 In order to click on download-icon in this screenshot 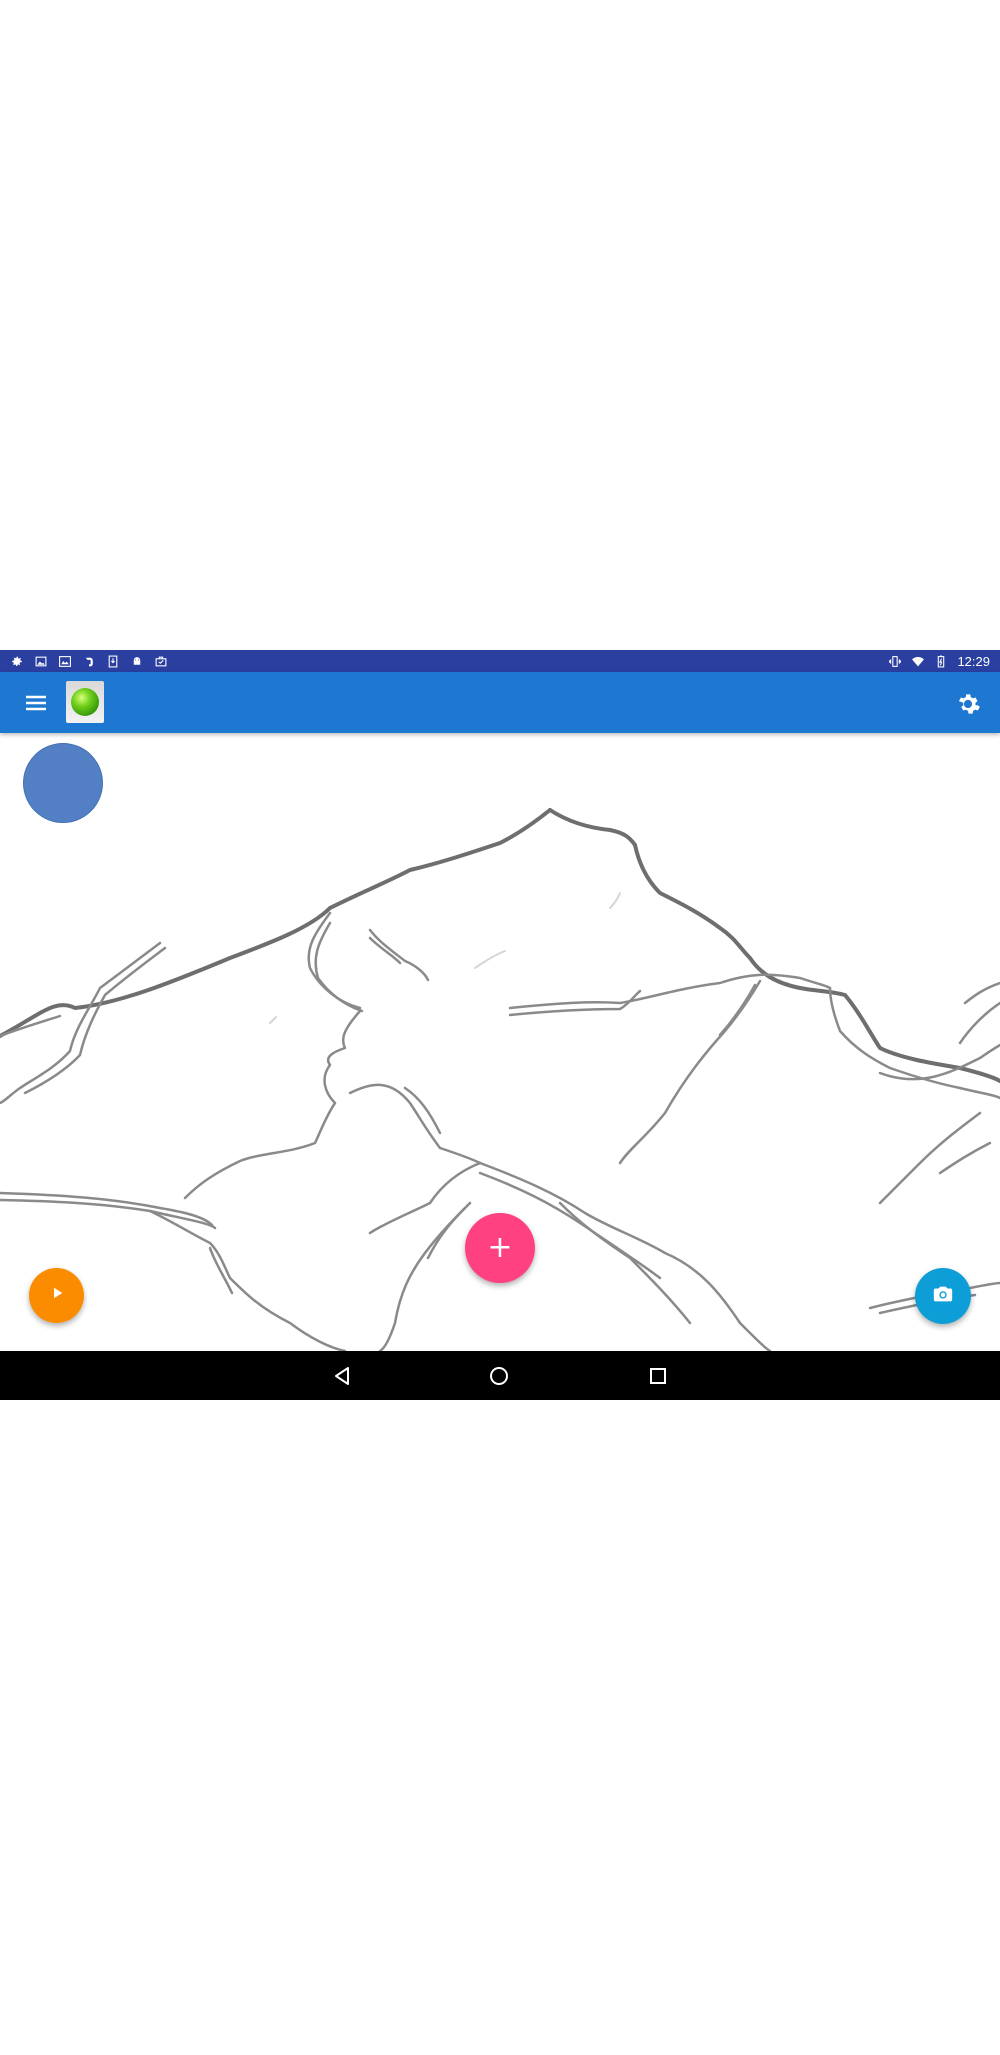, I will do `click(113, 661)`.